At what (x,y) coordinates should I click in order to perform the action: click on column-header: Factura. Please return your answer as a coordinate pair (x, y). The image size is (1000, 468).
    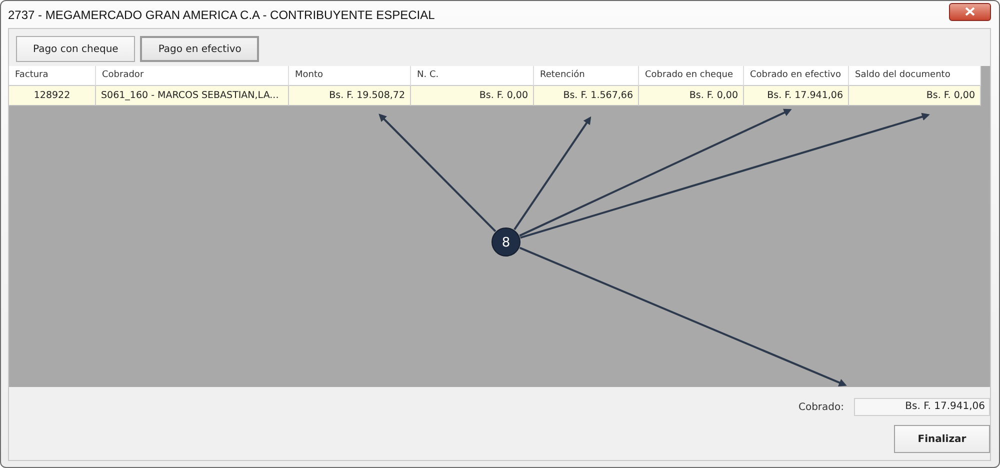
    Looking at the image, I should click on (52, 76).